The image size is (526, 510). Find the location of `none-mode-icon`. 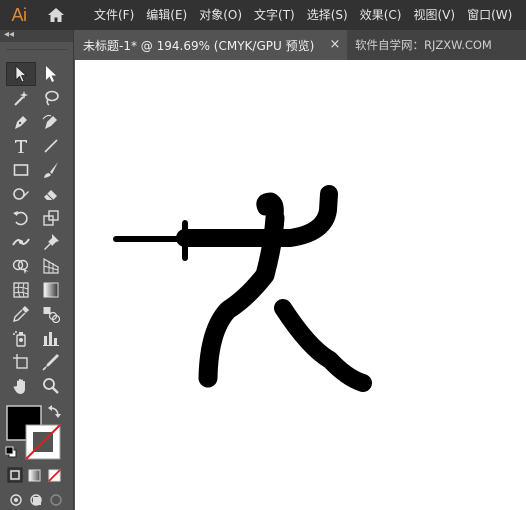

none-mode-icon is located at coordinates (54, 475).